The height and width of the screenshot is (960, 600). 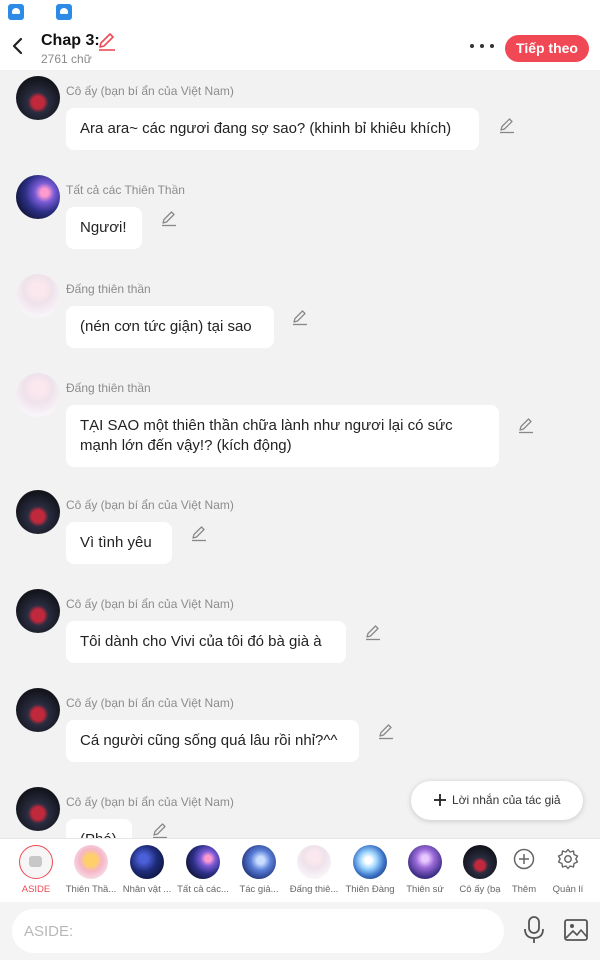 I want to click on message-bubble: (nén cơn tức giận) tại sao, so click(x=170, y=327).